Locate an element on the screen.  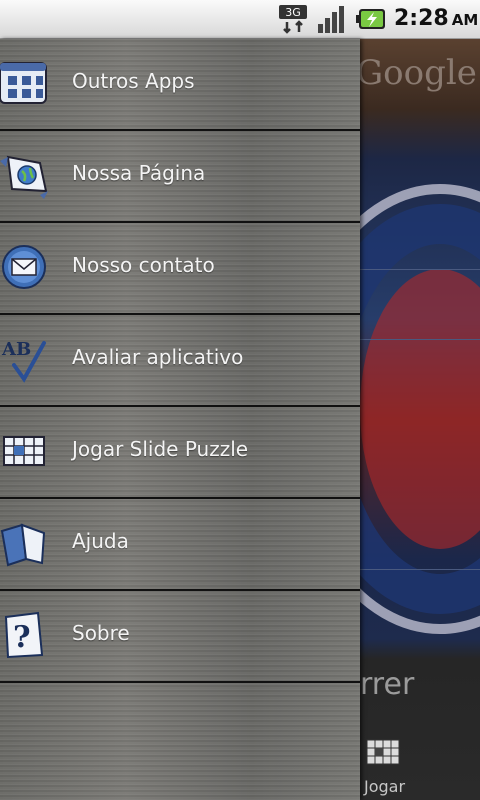
menu-item-ajuda: Ajuda is located at coordinates (180, 545).